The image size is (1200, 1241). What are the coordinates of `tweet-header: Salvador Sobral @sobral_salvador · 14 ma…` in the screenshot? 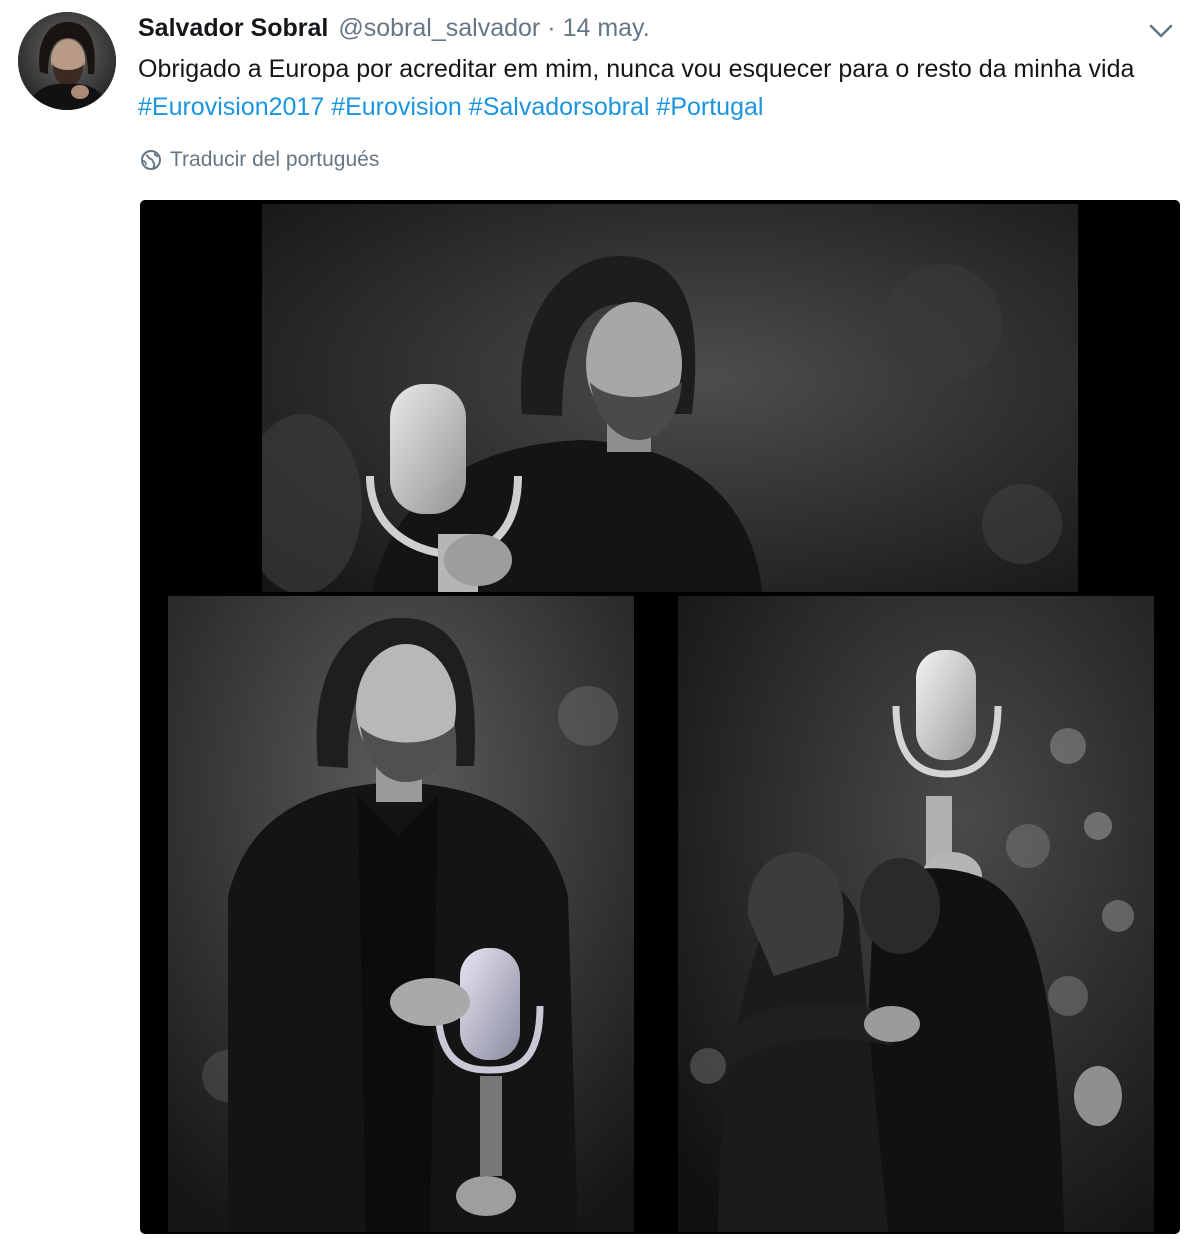 It's located at (394, 28).